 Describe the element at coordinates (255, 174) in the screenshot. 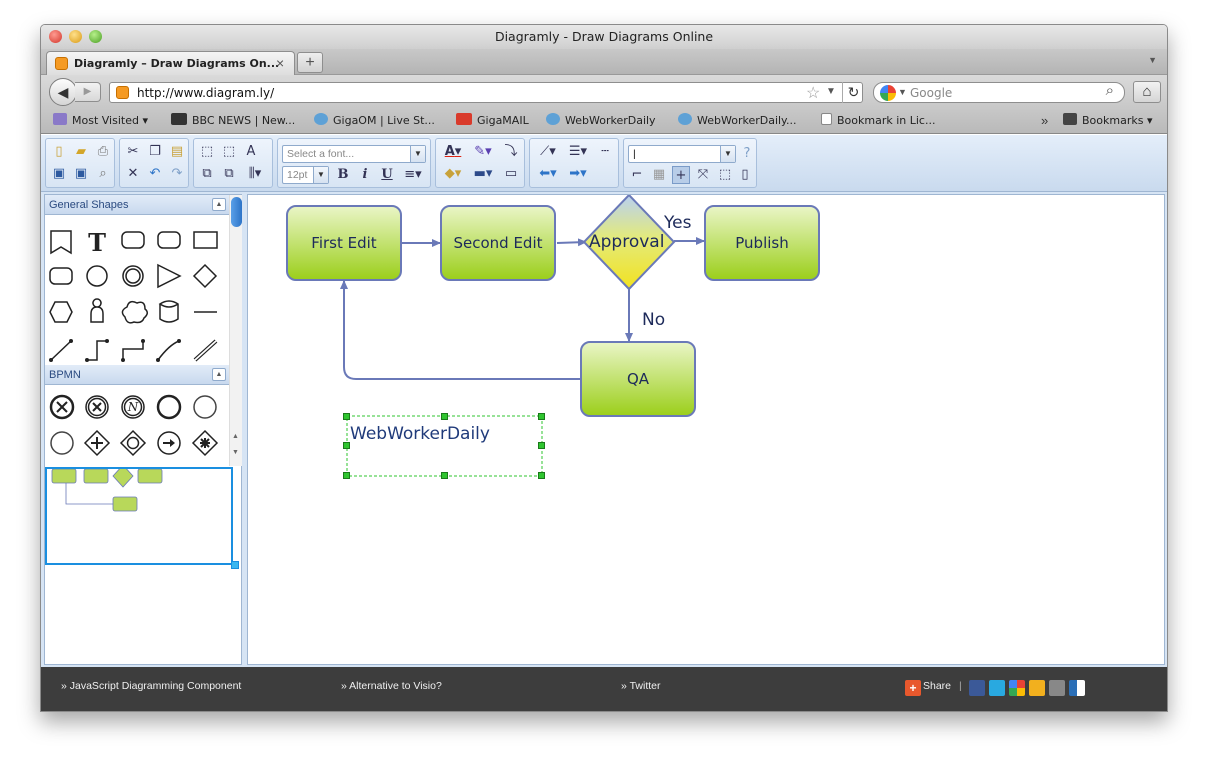

I see `align-dropdown-icon: ⫼▾` at that location.